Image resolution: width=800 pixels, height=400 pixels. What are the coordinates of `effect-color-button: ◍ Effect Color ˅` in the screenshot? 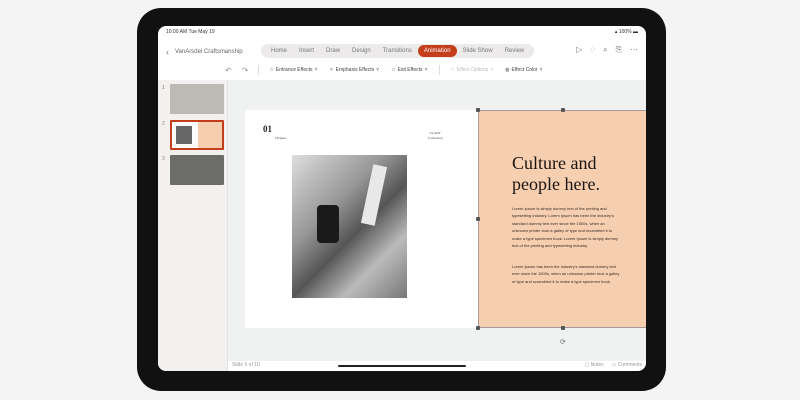 It's located at (523, 70).